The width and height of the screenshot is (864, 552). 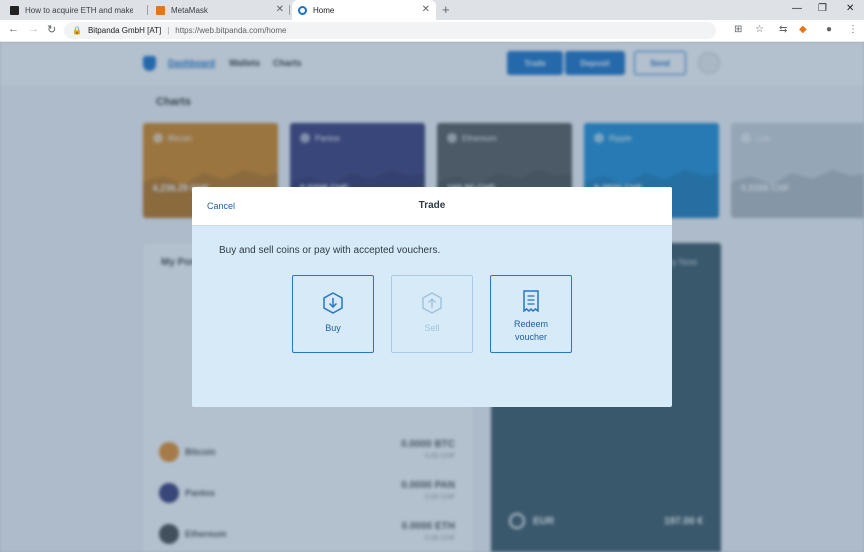 What do you see at coordinates (333, 328) in the screenshot?
I see `buy-label: Buy` at bounding box center [333, 328].